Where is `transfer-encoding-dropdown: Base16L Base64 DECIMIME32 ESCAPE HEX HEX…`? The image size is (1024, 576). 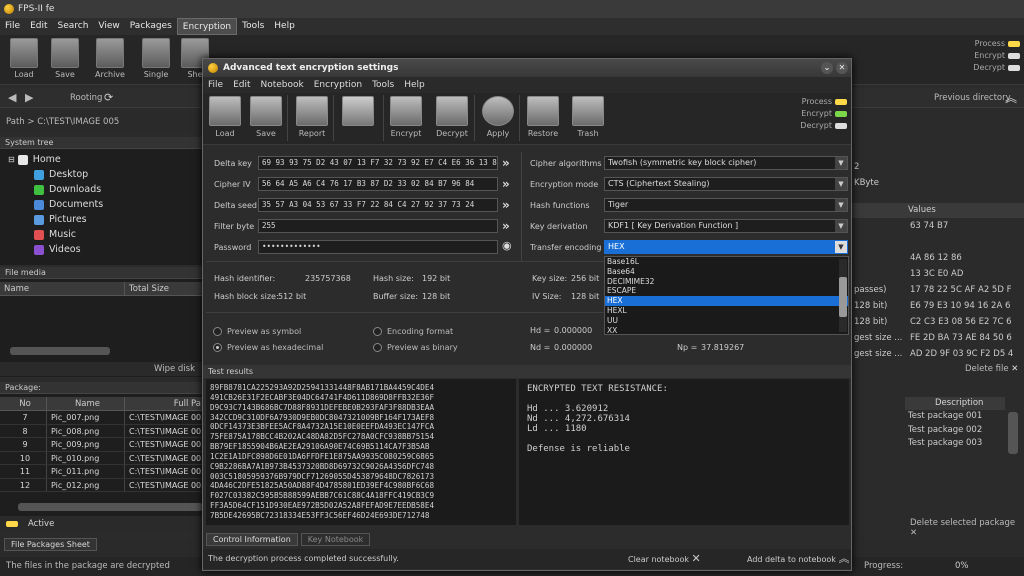
transfer-encoding-dropdown: Base16L Base64 DECIMIME32 ESCAPE HEX HEX… is located at coordinates (726, 295).